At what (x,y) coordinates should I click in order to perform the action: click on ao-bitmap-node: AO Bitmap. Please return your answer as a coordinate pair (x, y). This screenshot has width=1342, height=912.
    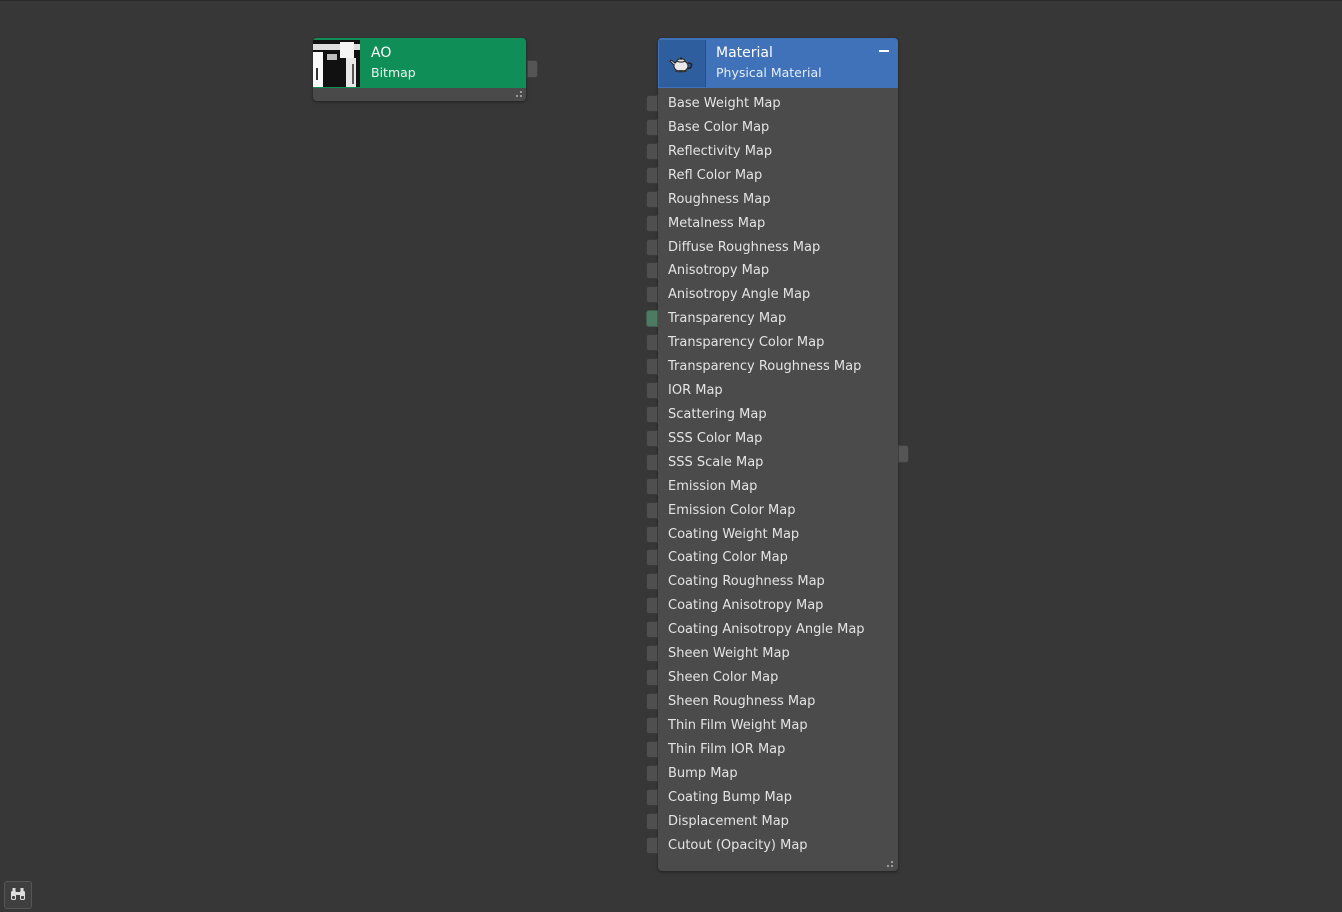
    Looking at the image, I should click on (419, 69).